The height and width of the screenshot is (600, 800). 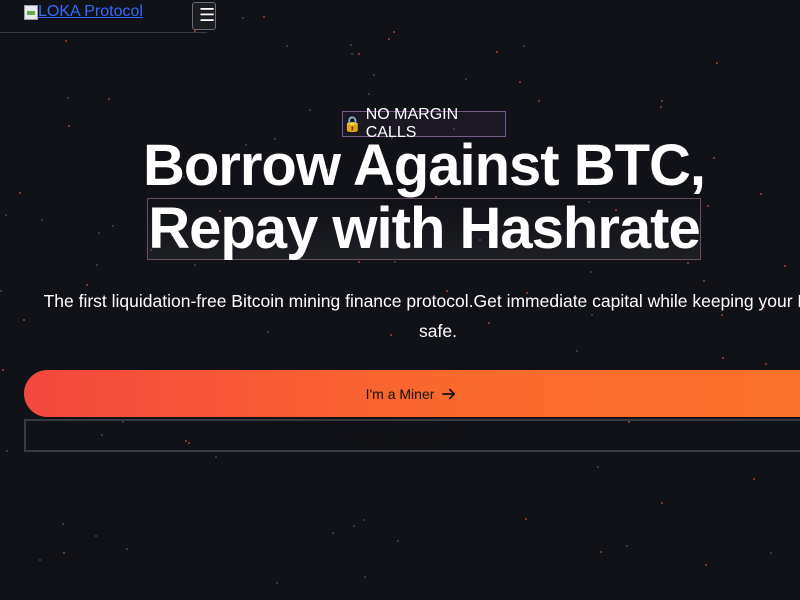 What do you see at coordinates (449, 393) in the screenshot?
I see `arrow-right-icon` at bounding box center [449, 393].